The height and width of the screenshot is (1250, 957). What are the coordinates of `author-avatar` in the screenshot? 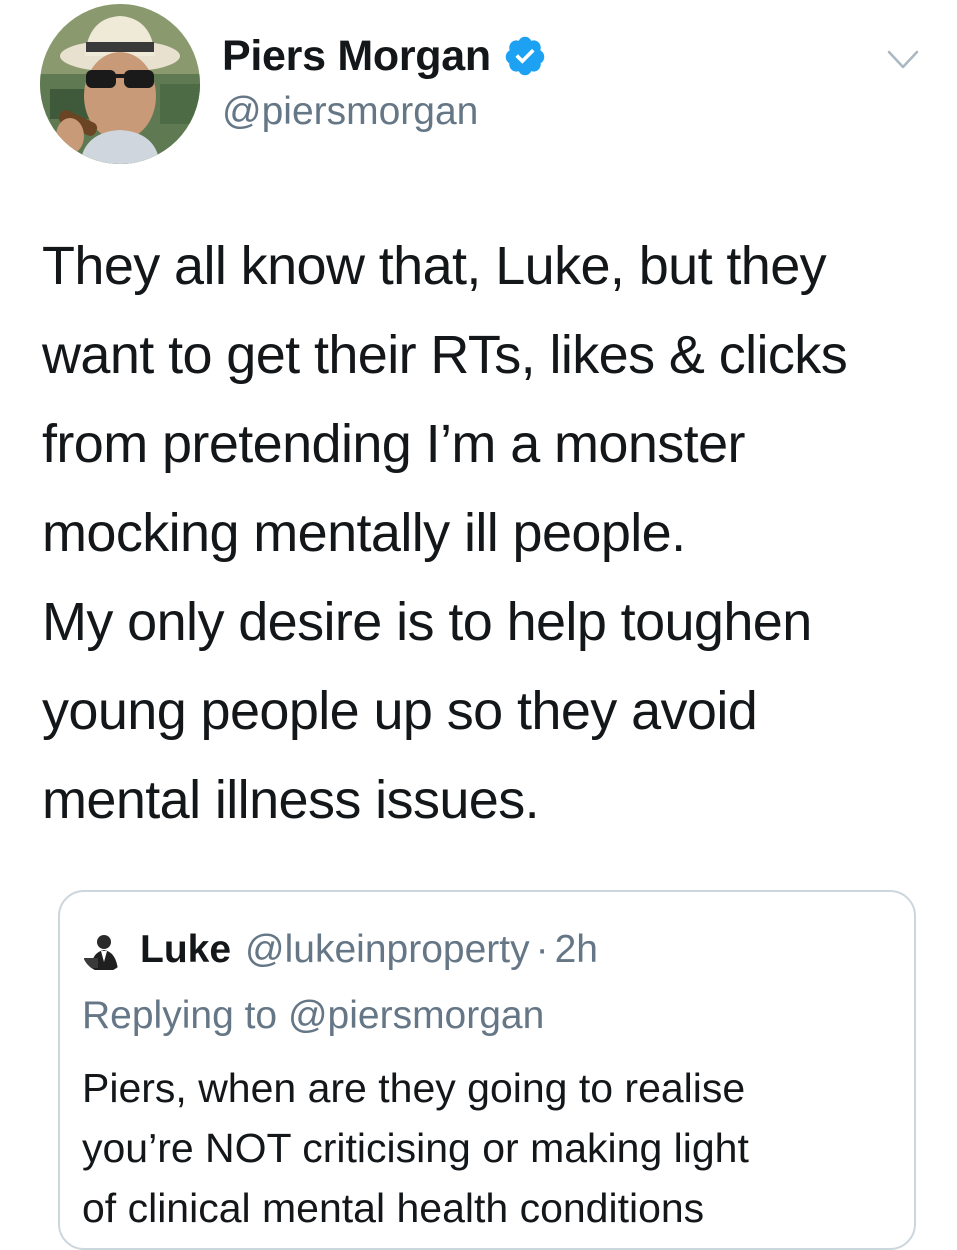 It's located at (120, 84).